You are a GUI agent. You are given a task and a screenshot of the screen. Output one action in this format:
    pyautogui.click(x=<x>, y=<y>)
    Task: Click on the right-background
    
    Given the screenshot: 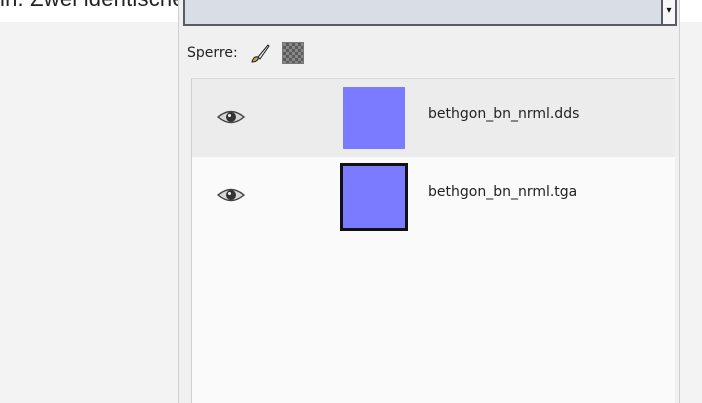 What is the action you would take?
    pyautogui.click(x=691, y=212)
    